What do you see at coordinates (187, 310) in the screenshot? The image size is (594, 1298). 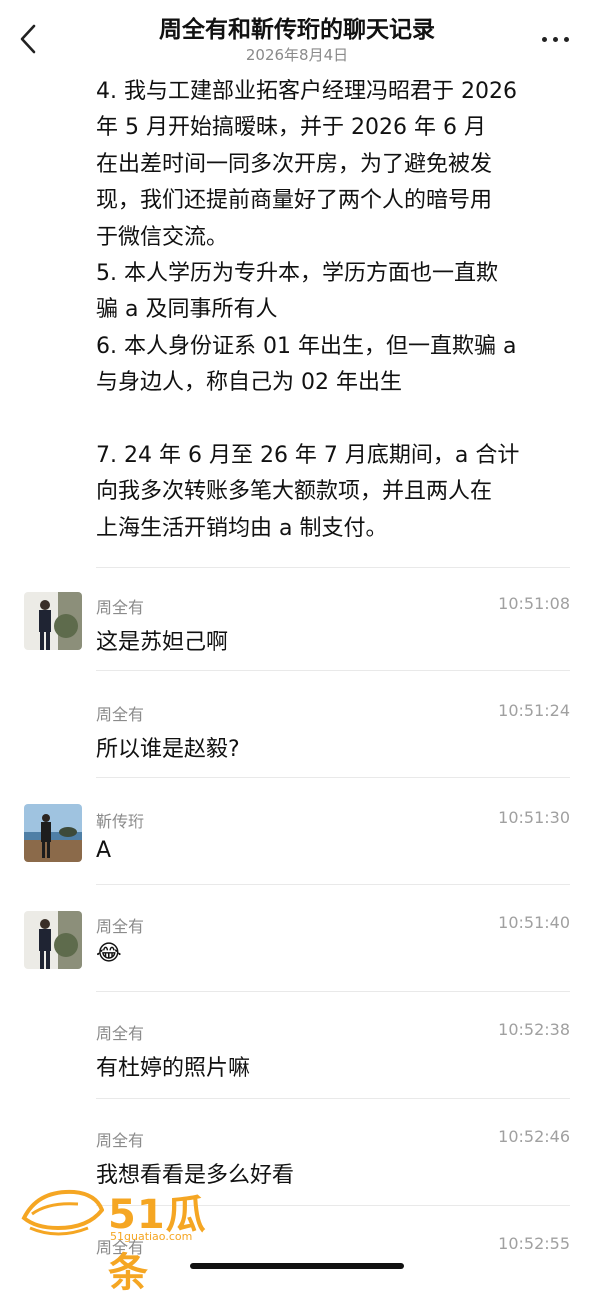 I see `quote-line: 骗 a 及同事所有人` at bounding box center [187, 310].